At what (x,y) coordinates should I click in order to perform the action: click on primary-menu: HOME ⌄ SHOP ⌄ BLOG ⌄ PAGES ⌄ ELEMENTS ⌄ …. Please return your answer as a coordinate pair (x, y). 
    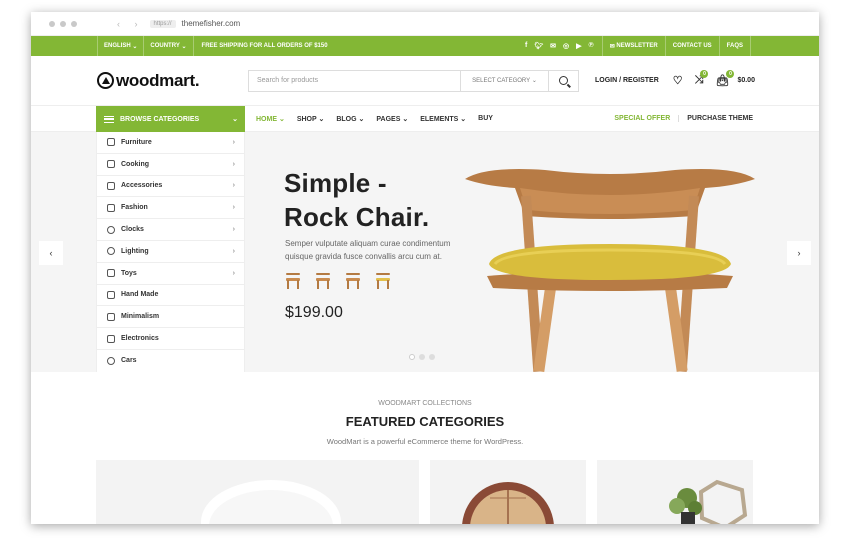
    Looking at the image, I should click on (374, 119).